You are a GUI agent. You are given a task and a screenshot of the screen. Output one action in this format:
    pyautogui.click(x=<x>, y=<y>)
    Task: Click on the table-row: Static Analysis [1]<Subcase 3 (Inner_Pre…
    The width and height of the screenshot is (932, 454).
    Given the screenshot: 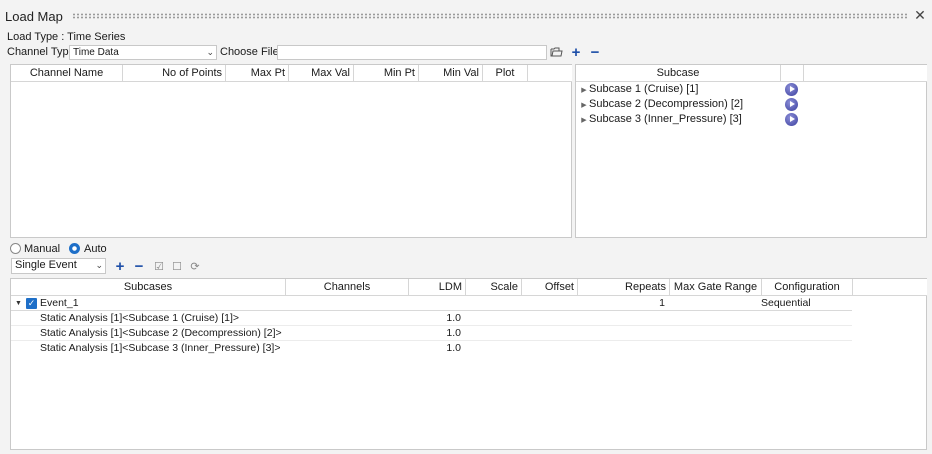 What is the action you would take?
    pyautogui.click(x=431, y=348)
    